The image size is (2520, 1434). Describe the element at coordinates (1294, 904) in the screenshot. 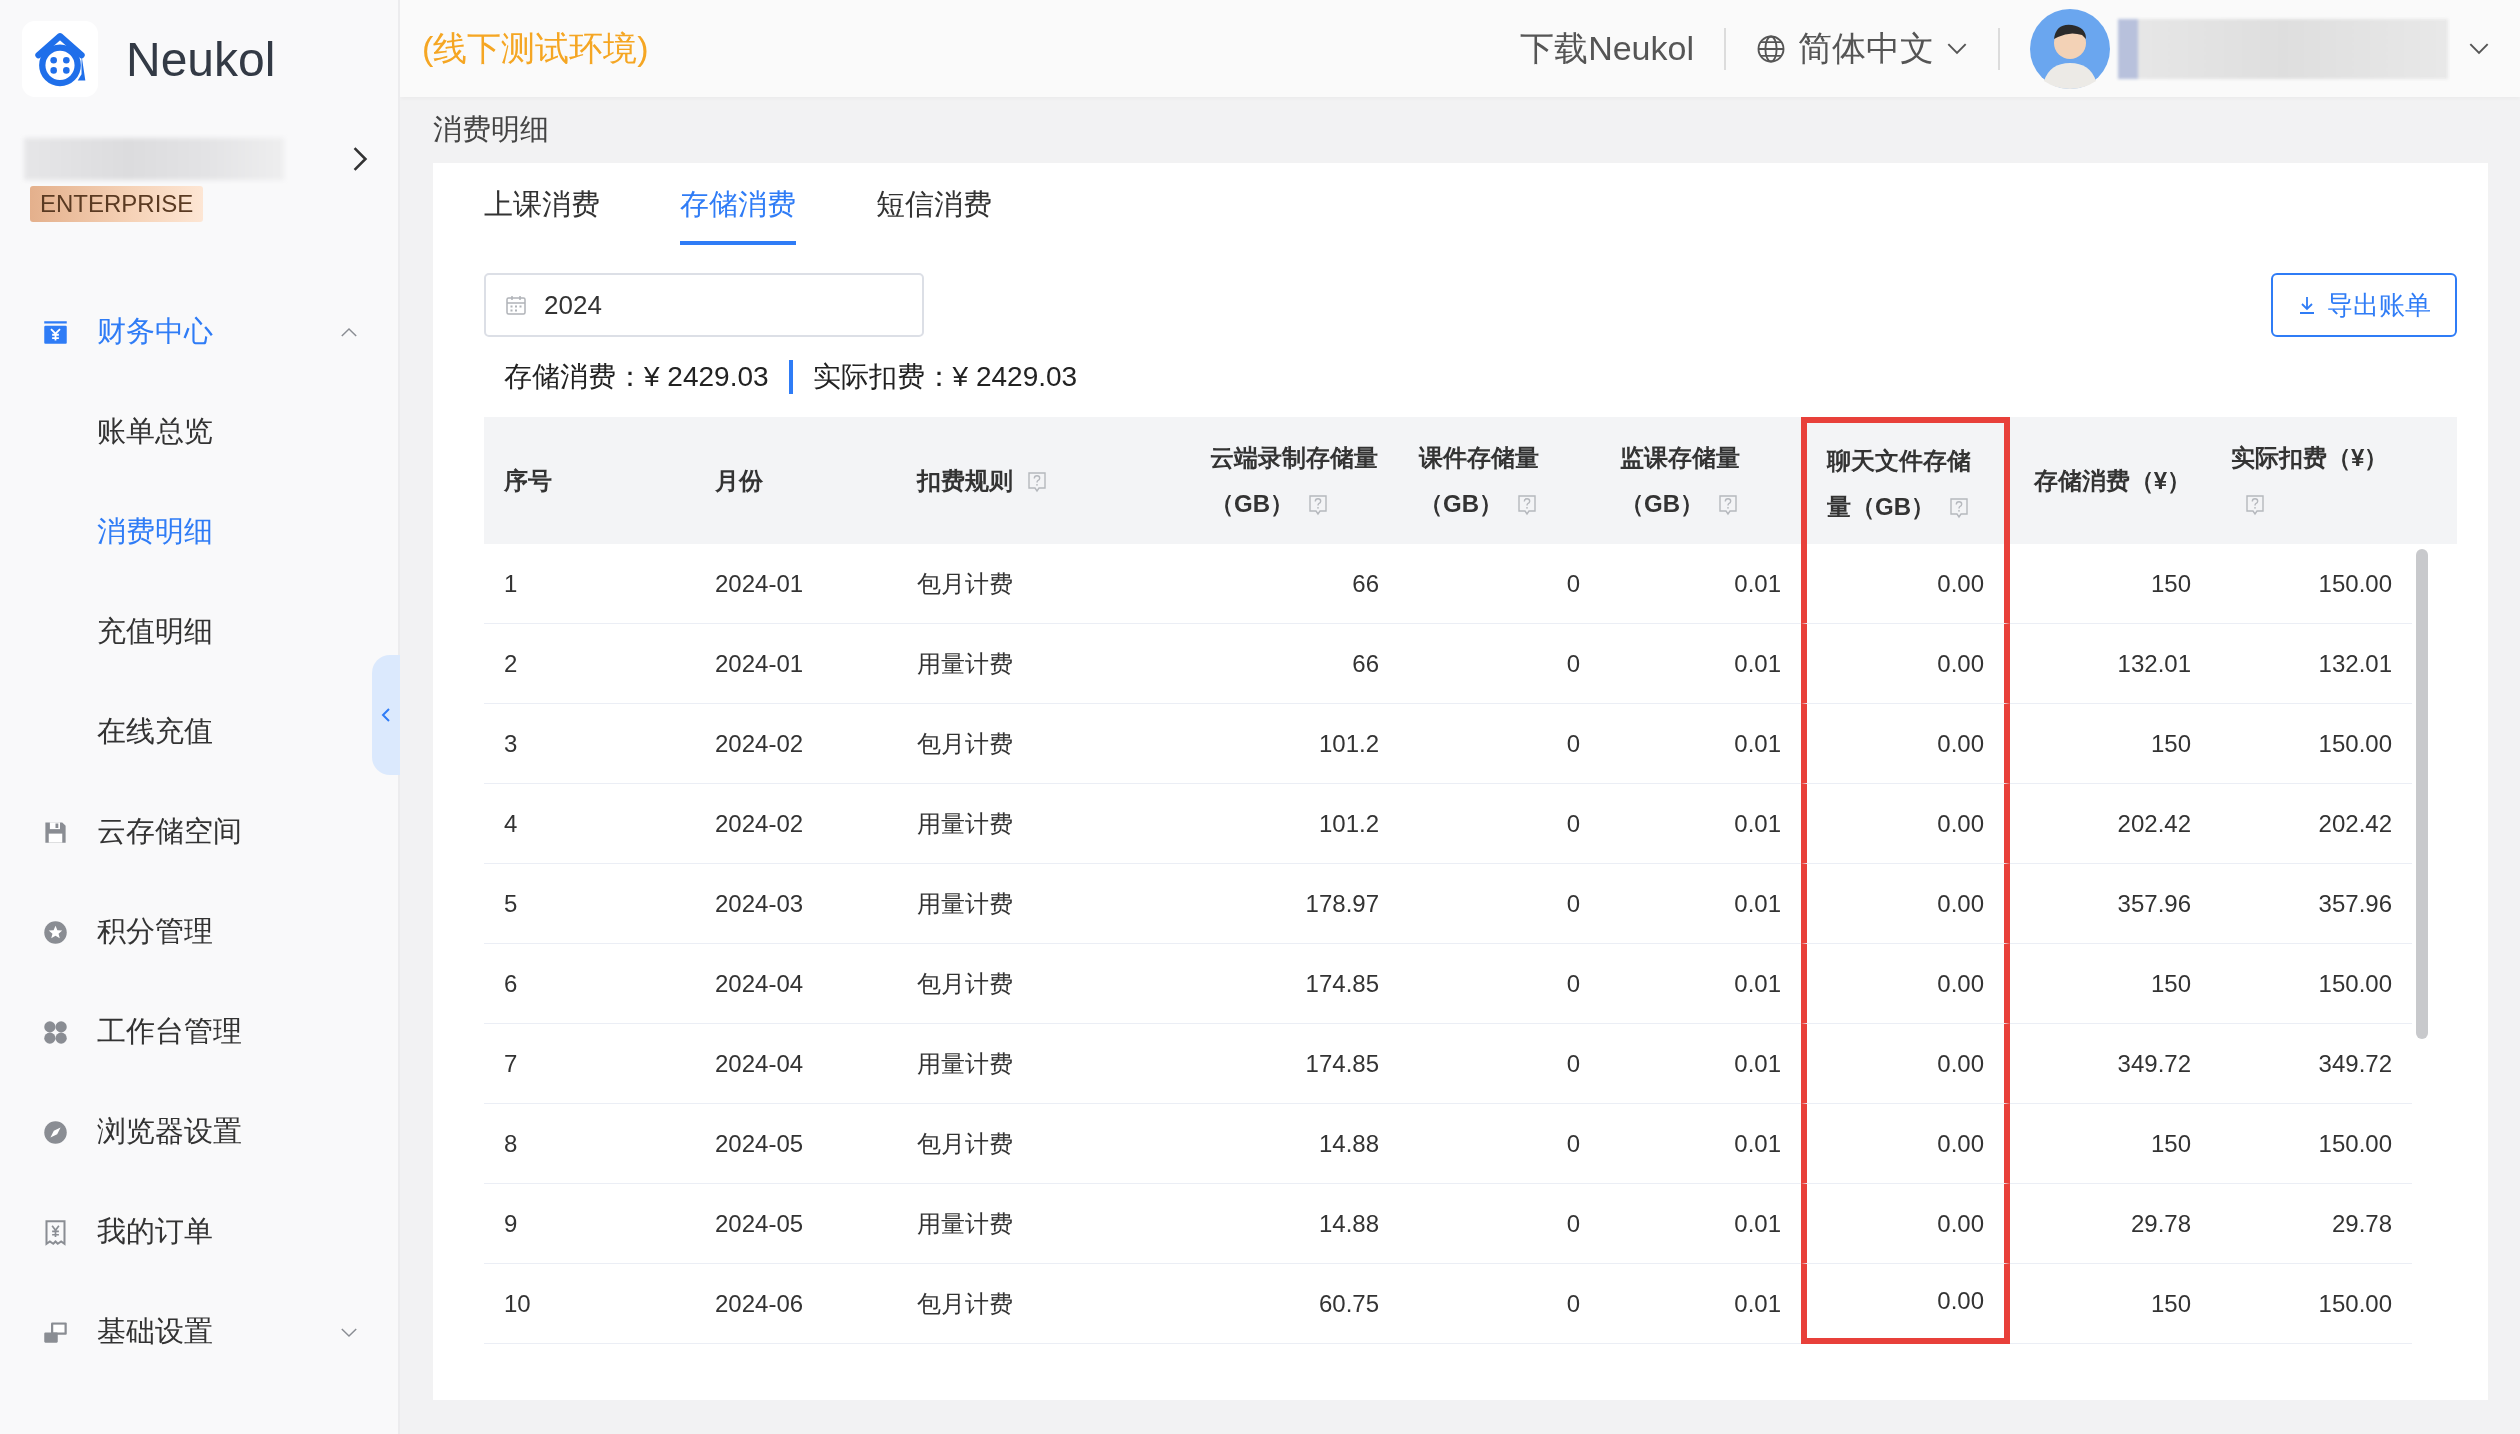

I see `table-cell: 178.97` at that location.